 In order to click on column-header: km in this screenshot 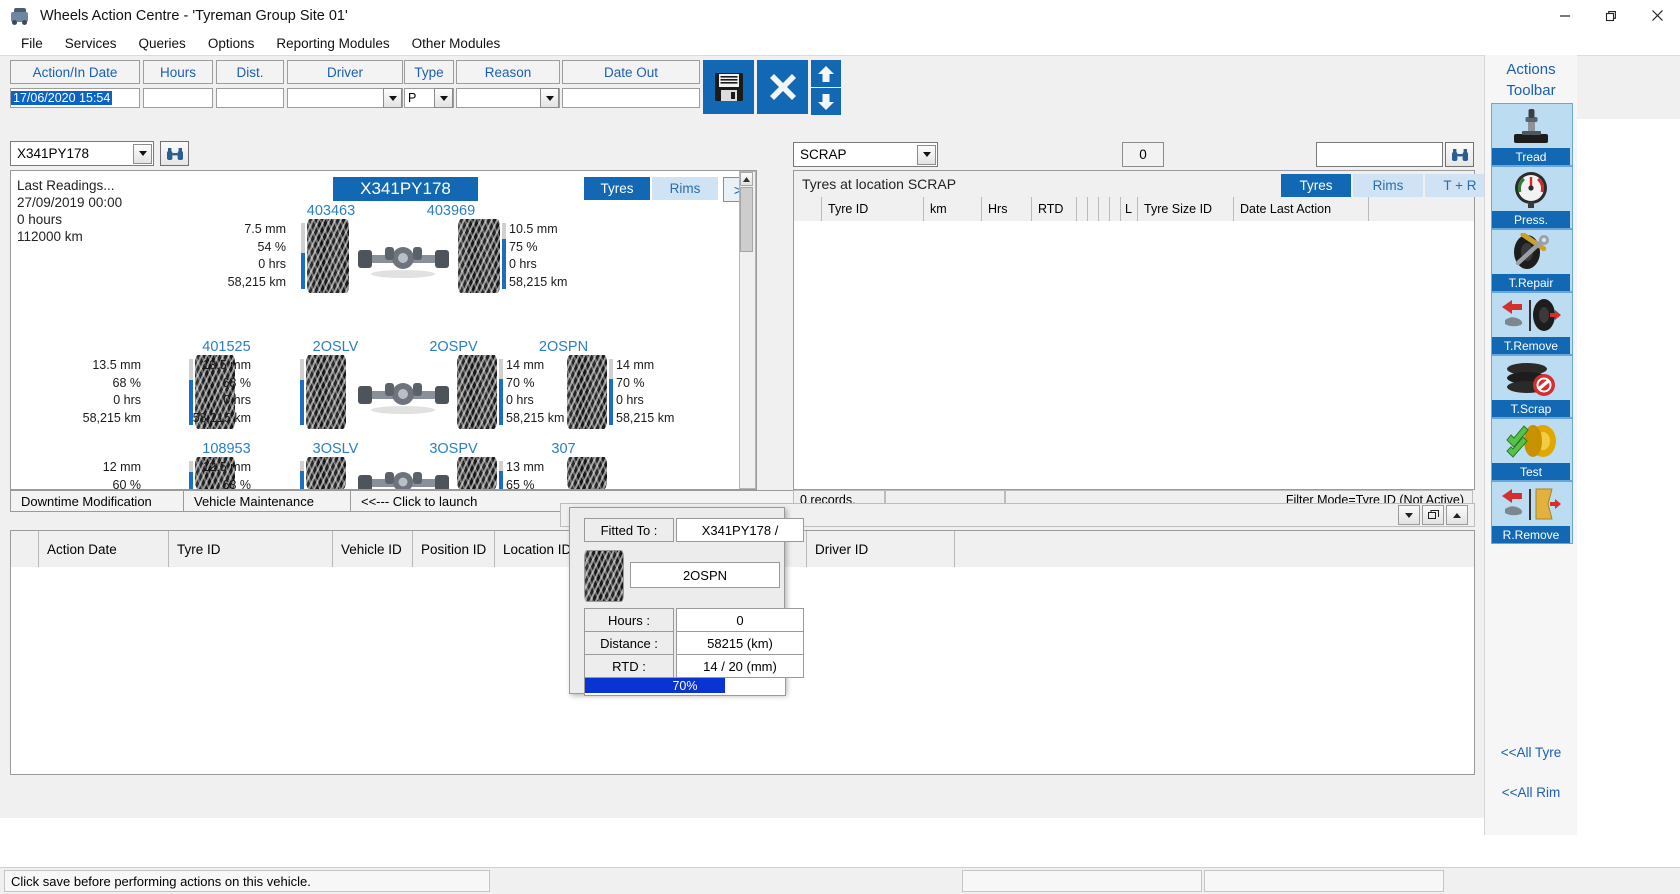, I will do `click(953, 209)`.